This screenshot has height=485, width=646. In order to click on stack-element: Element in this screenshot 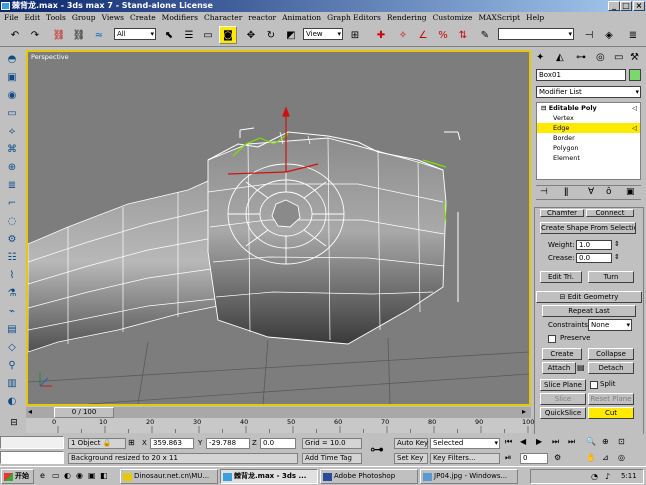, I will do `click(588, 158)`.